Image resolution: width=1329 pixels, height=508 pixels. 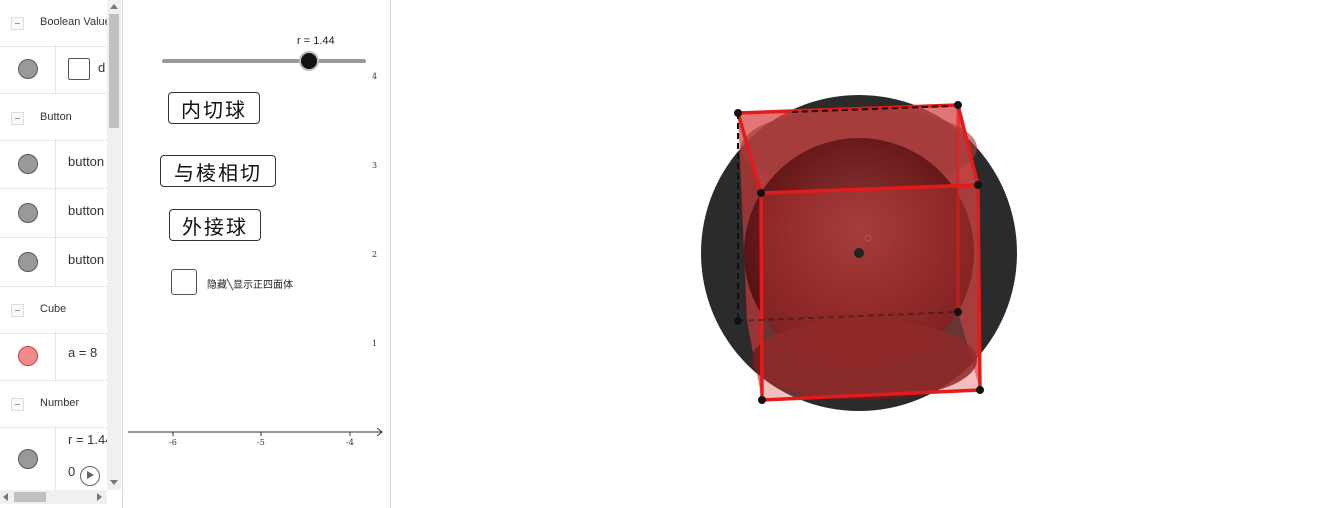 What do you see at coordinates (375, 165) in the screenshot?
I see `y-tick-label: 3` at bounding box center [375, 165].